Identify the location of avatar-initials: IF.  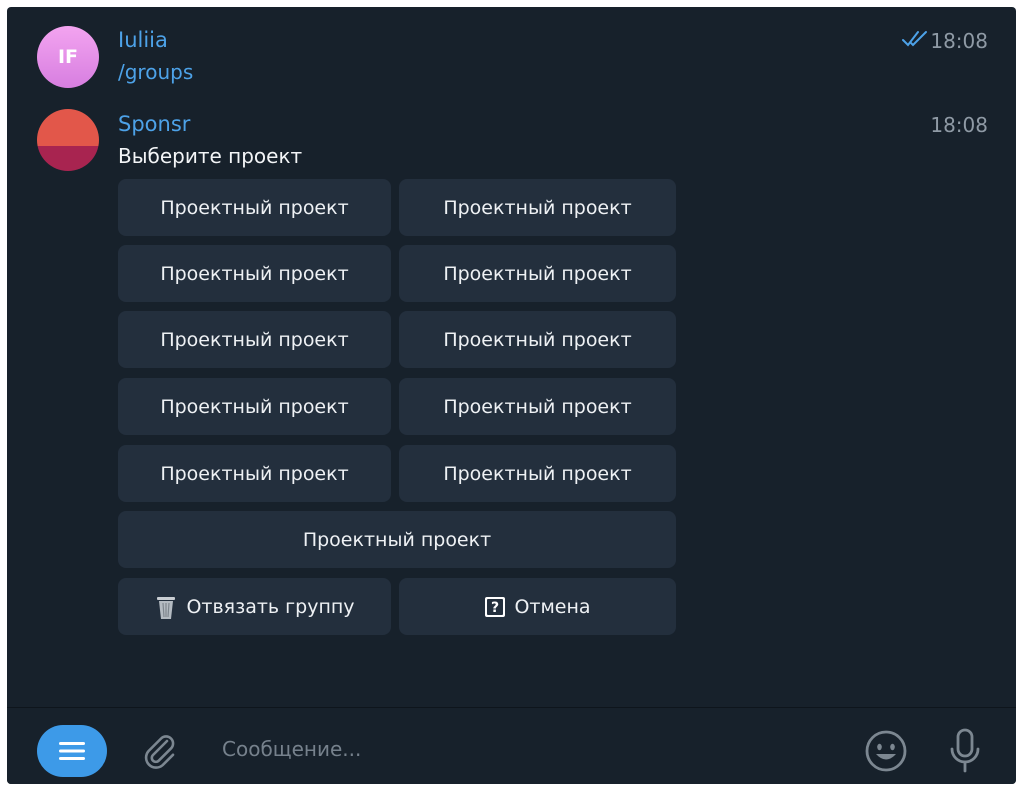
(68, 57).